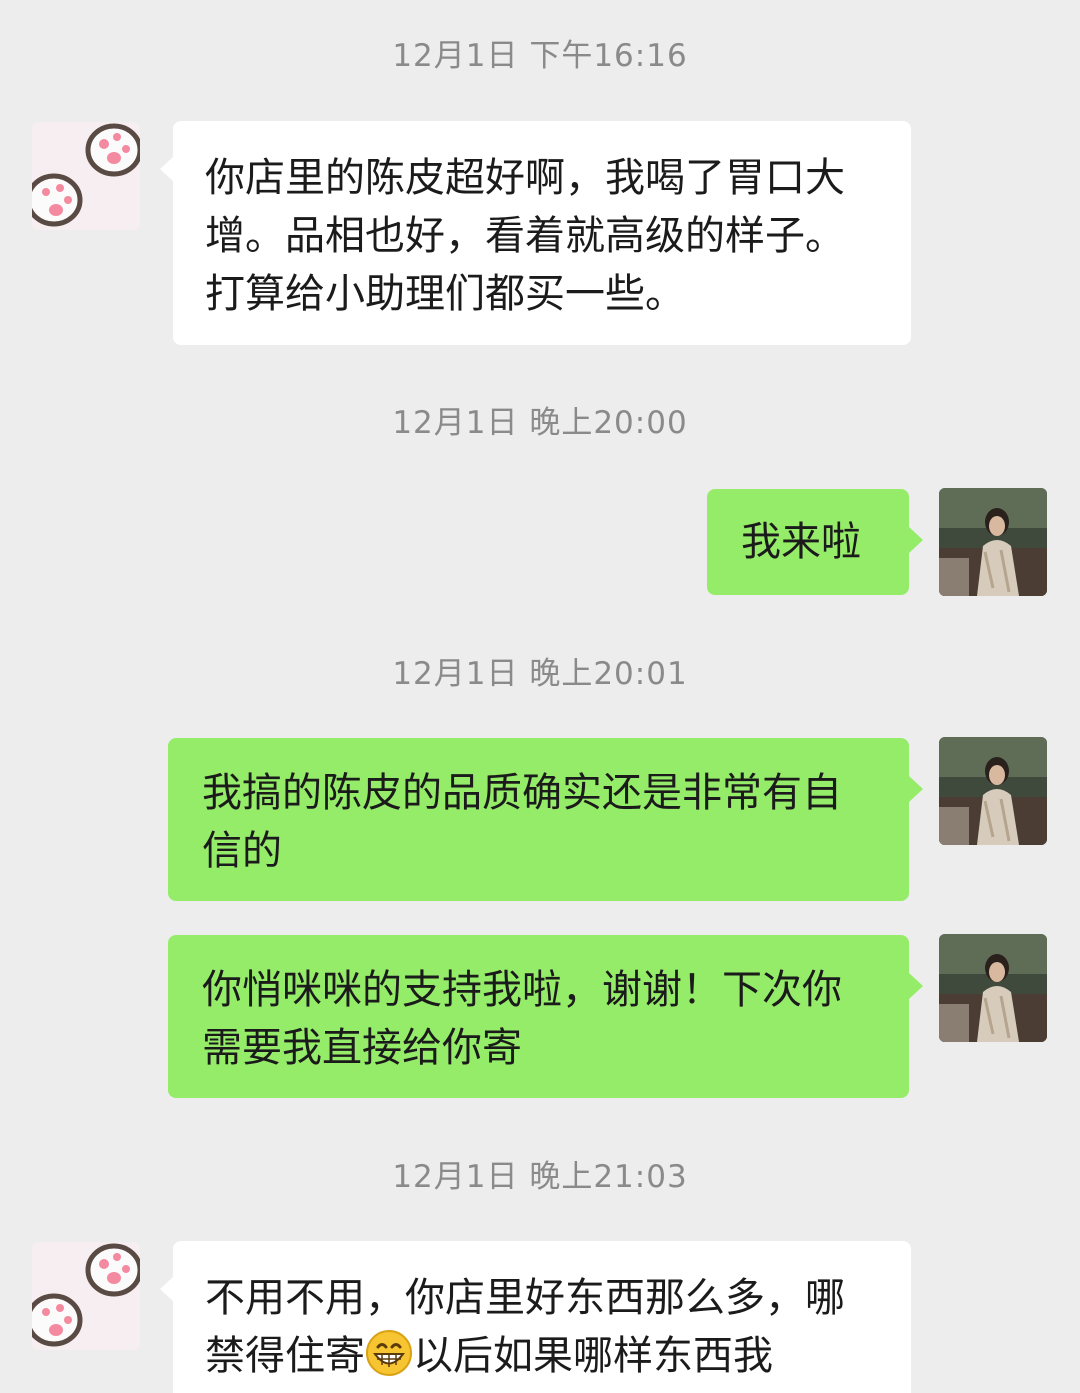  Describe the element at coordinates (540, 423) in the screenshot. I see `timestamp: 12月1日 晚上20:00` at that location.